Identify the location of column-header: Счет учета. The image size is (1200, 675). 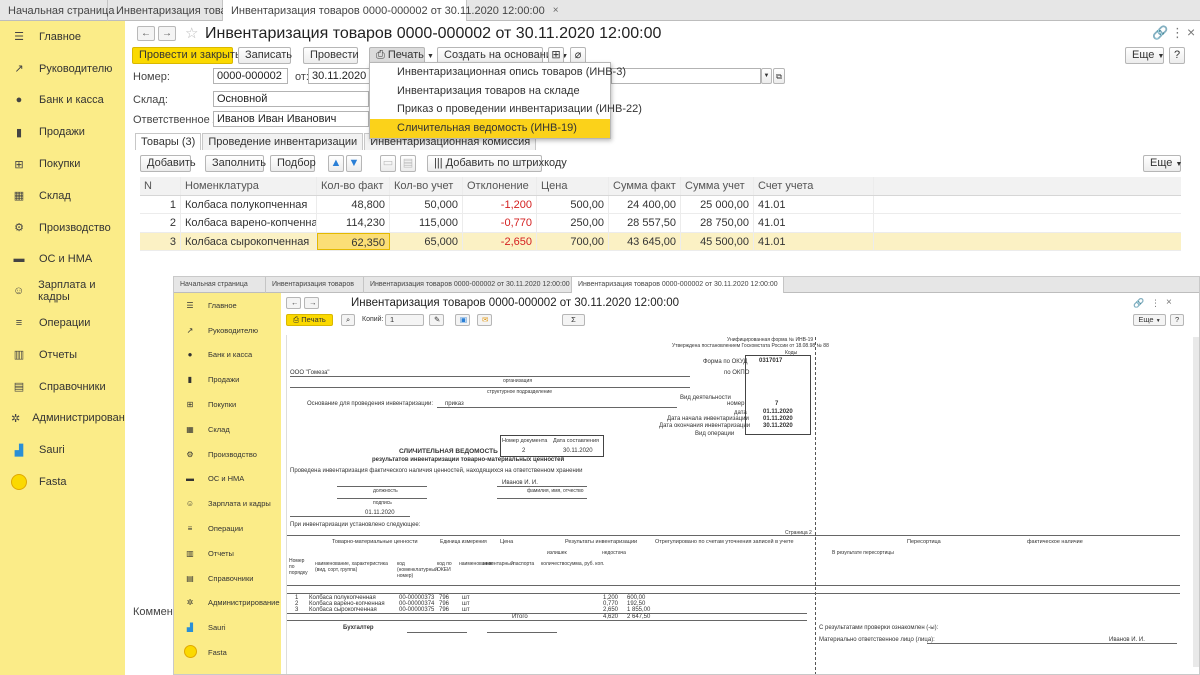
(814, 186).